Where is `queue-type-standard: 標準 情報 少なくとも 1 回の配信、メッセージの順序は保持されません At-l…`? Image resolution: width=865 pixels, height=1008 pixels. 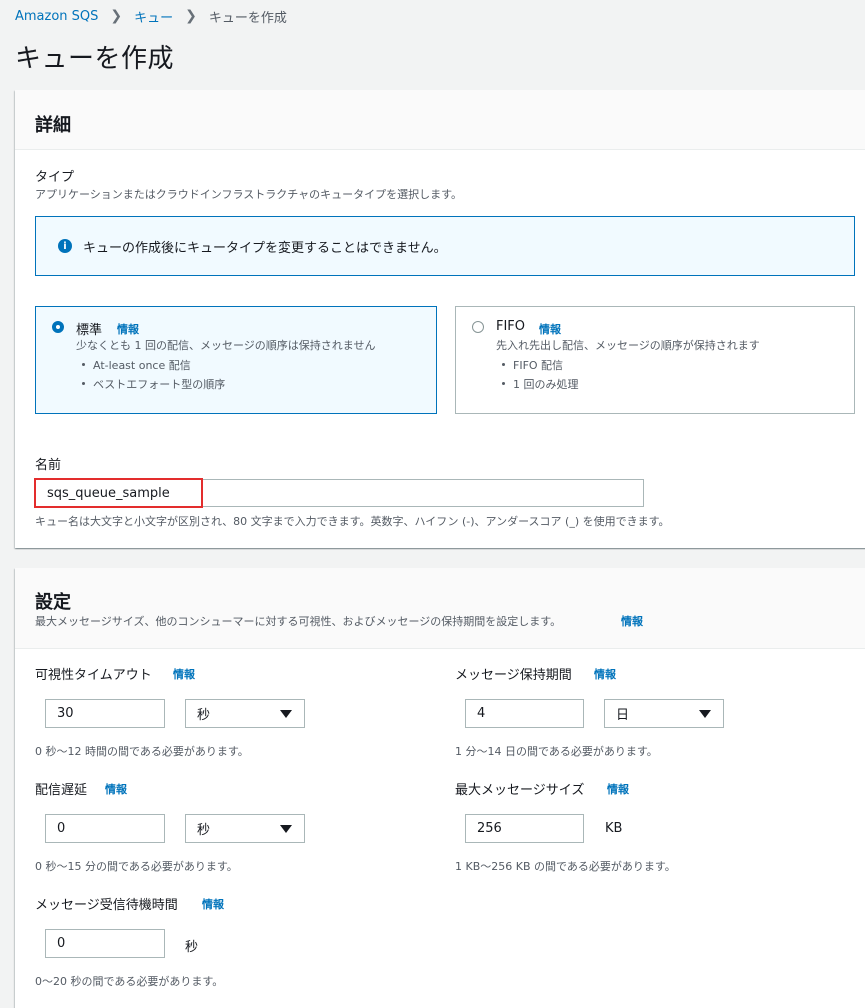 queue-type-standard: 標準 情報 少なくとも 1 回の配信、メッセージの順序は保持されません At-l… is located at coordinates (236, 360).